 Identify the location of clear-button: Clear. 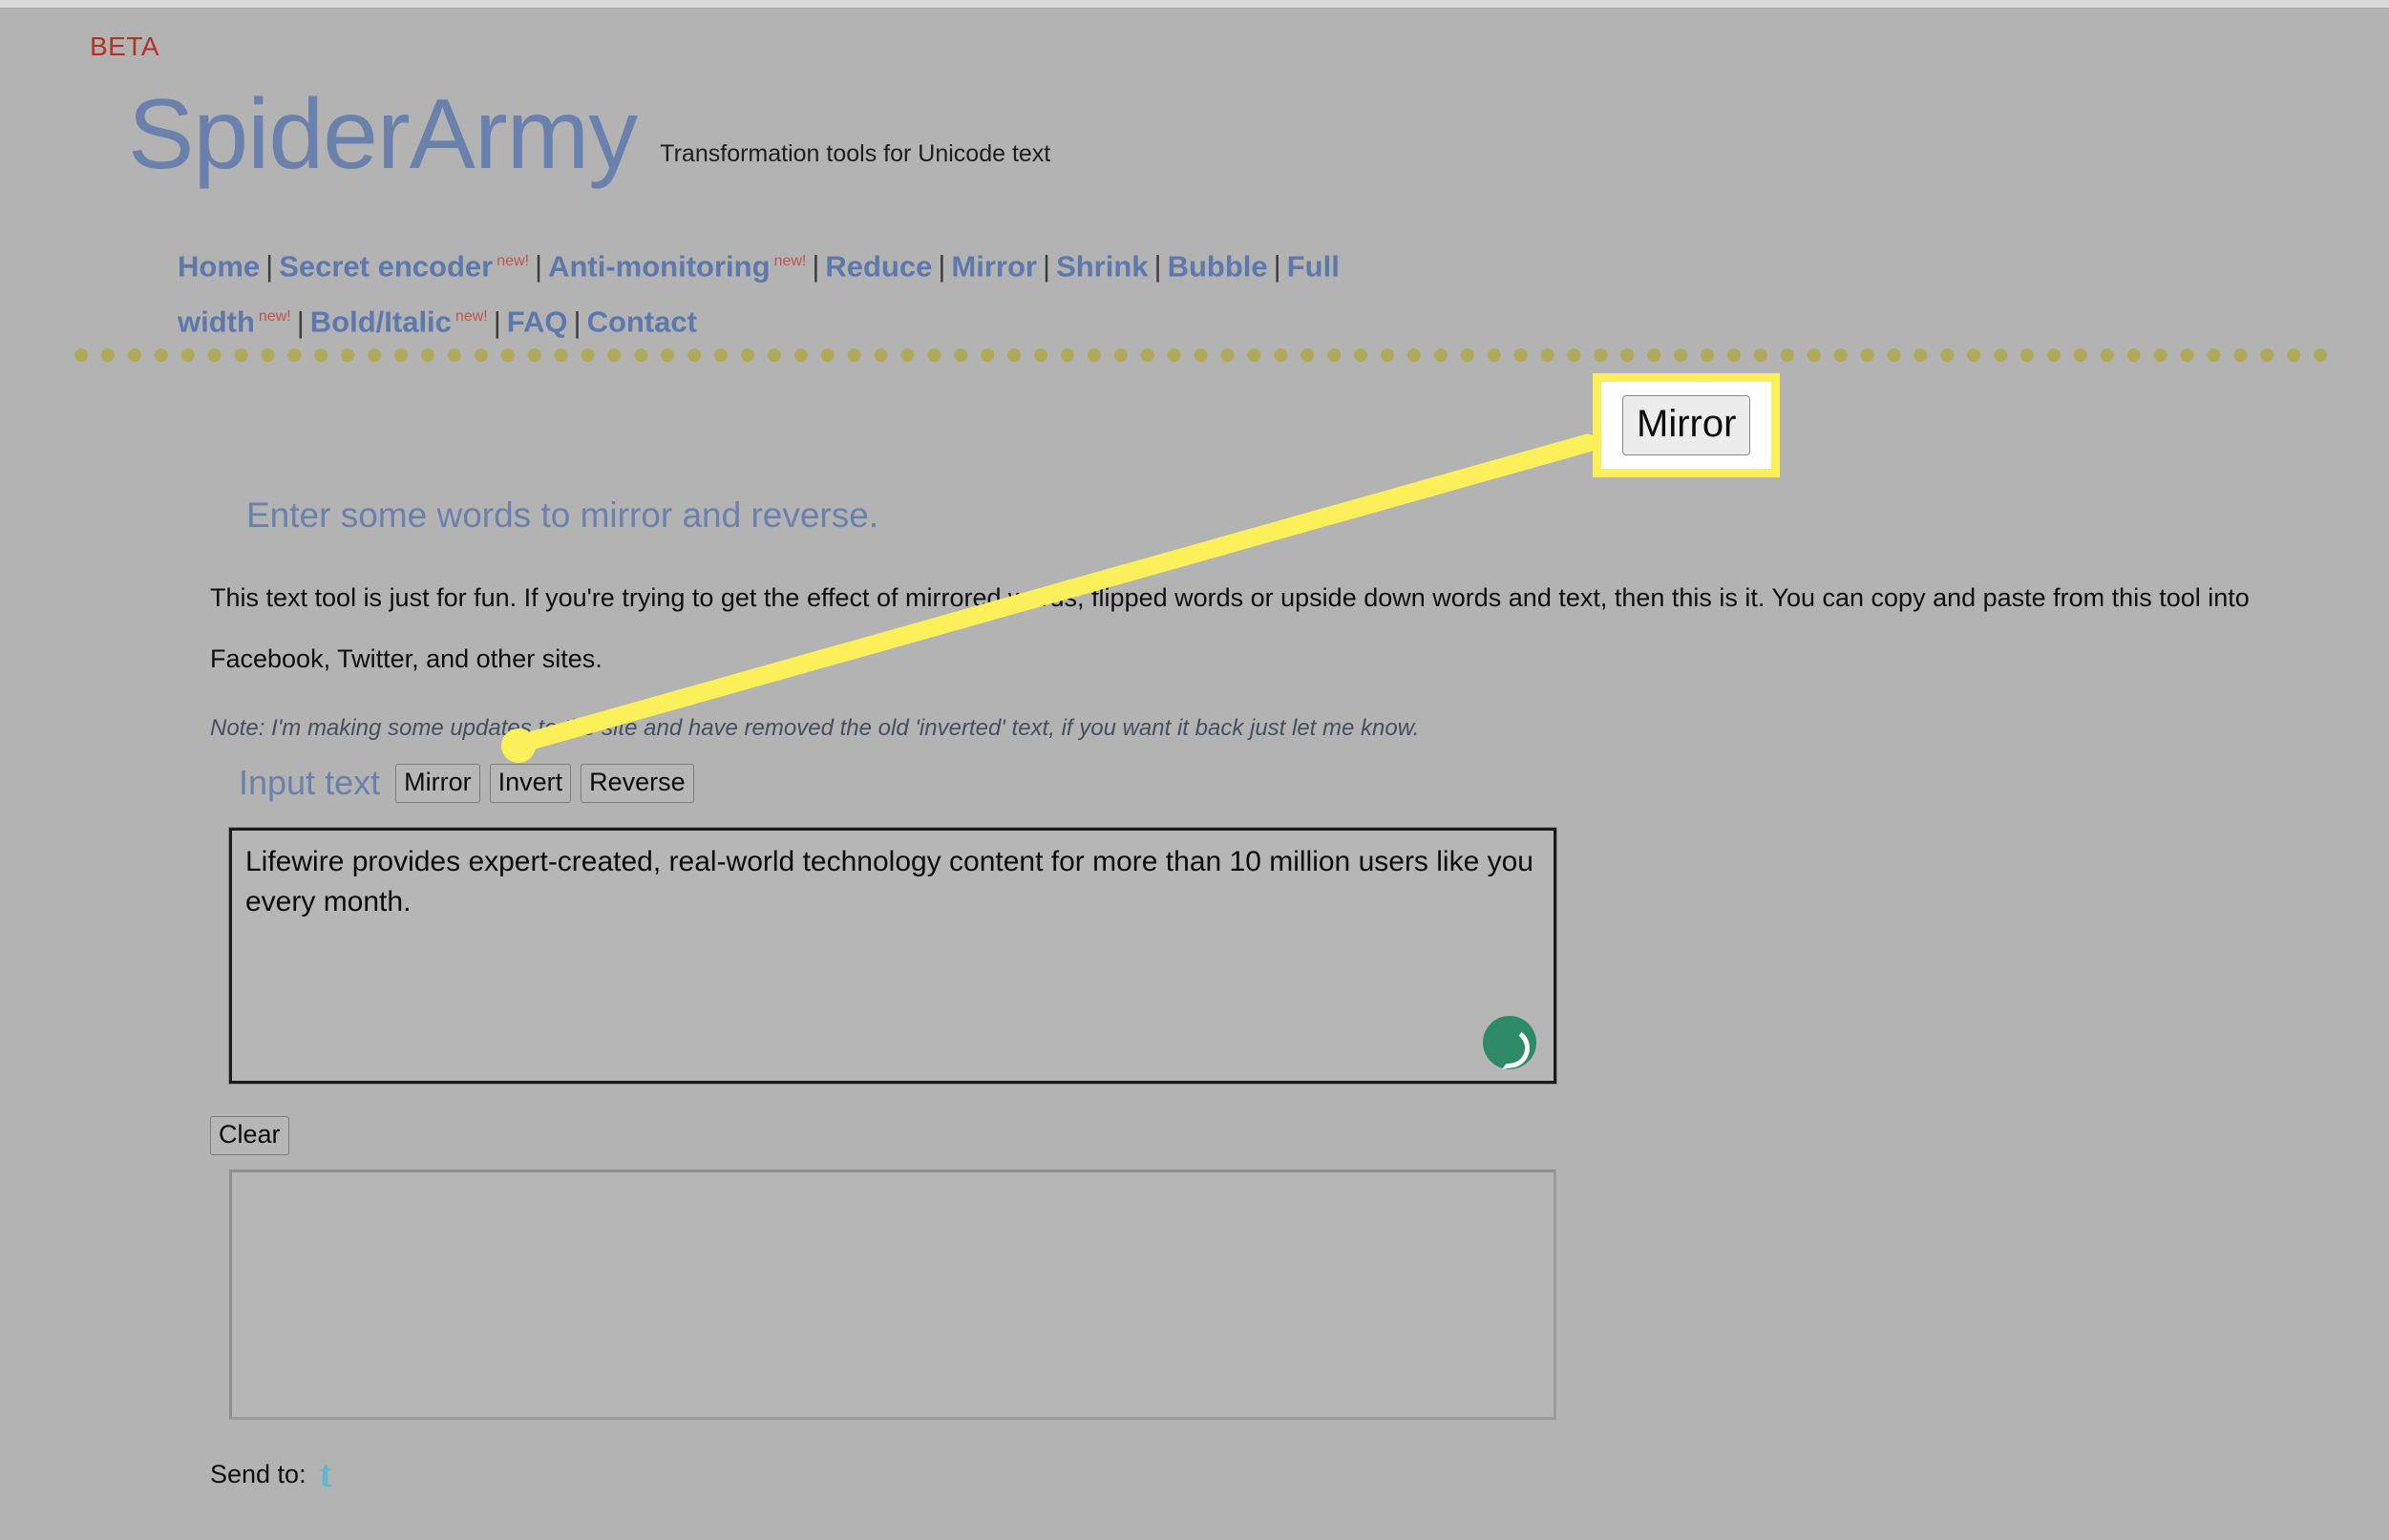
(249, 1135).